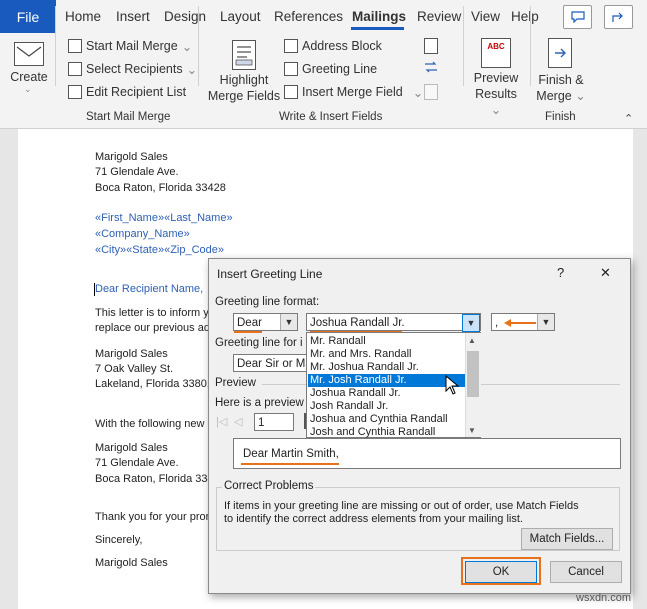  What do you see at coordinates (134, 369) in the screenshot?
I see `address-line: 7 Oak Valley St.` at bounding box center [134, 369].